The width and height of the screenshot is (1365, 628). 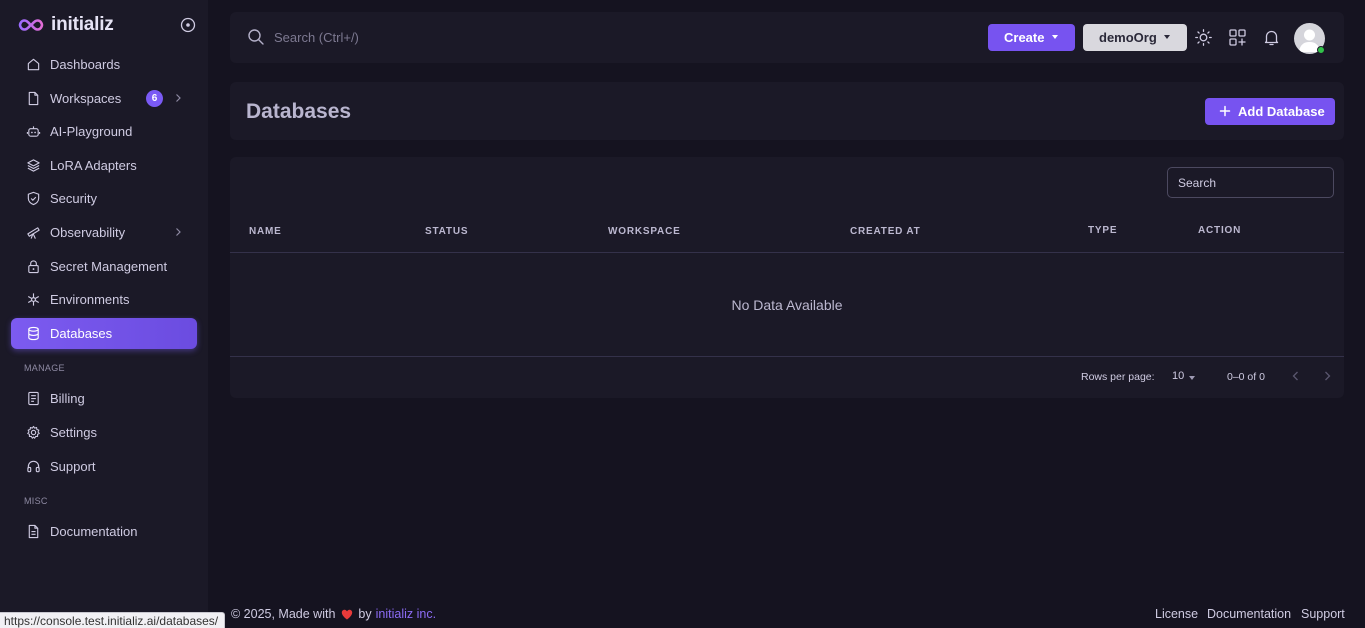 I want to click on sidebar-item-dashboards: Dashboards, so click(x=104, y=64).